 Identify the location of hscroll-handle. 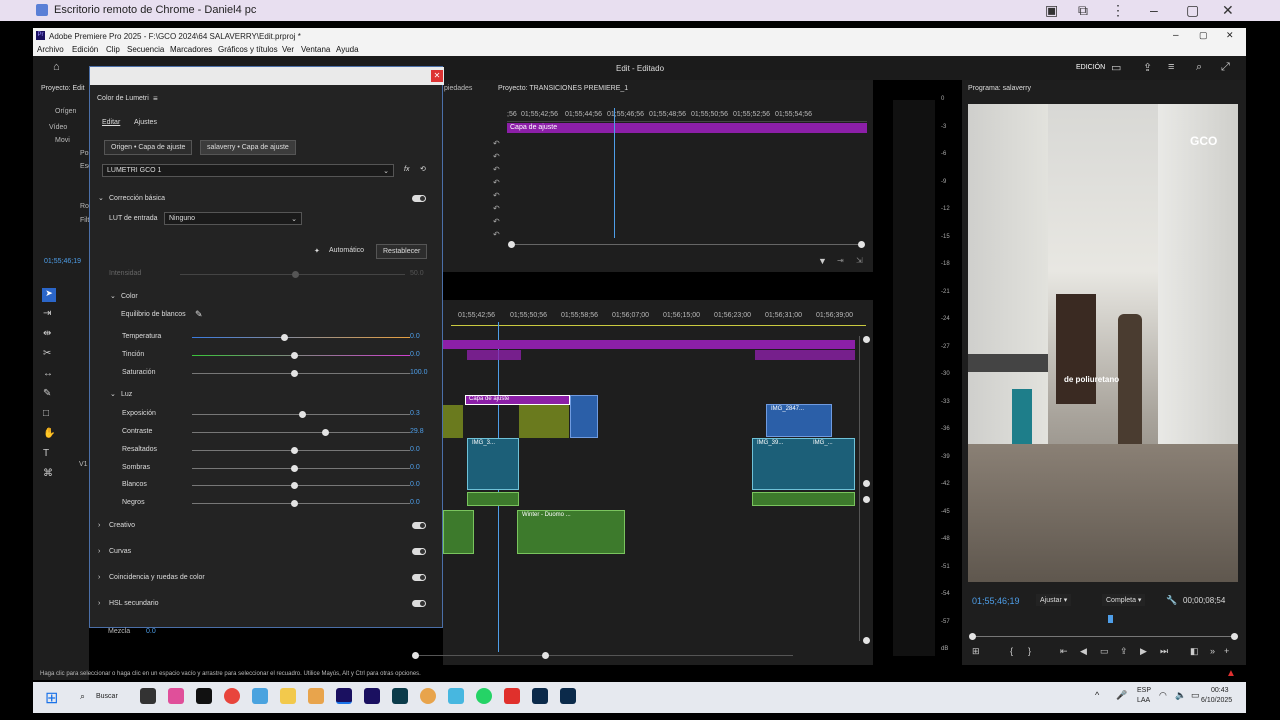
(415, 655).